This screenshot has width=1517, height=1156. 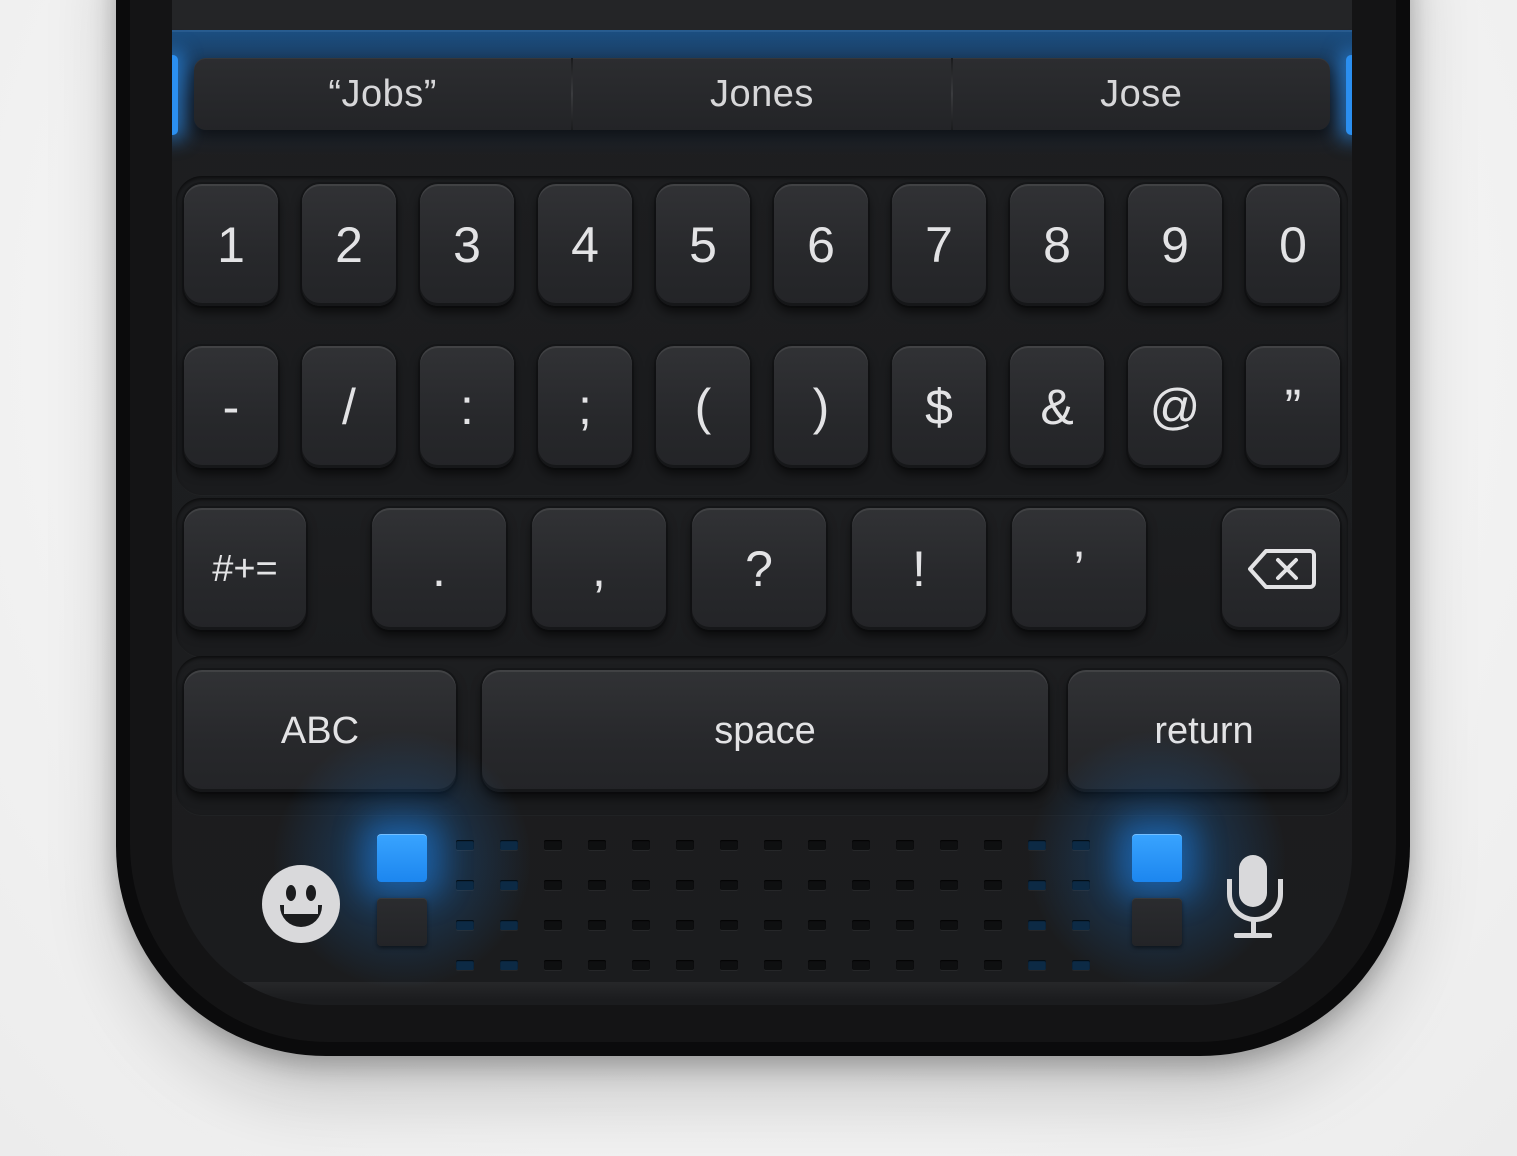 What do you see at coordinates (301, 909) in the screenshot?
I see `emoji-teeth` at bounding box center [301, 909].